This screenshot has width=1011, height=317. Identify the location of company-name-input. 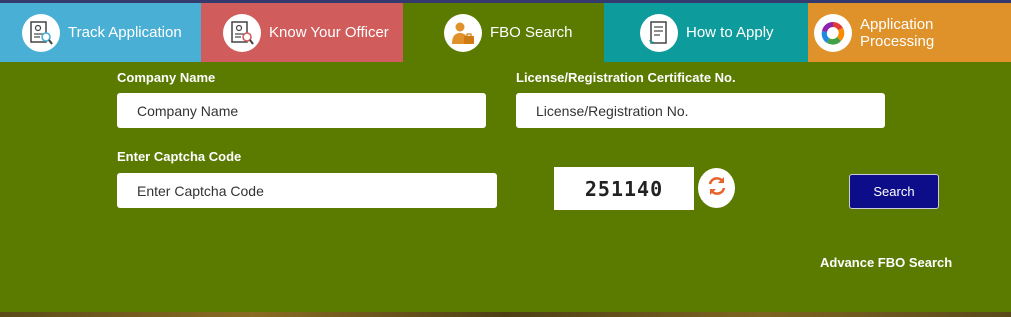
(301, 110).